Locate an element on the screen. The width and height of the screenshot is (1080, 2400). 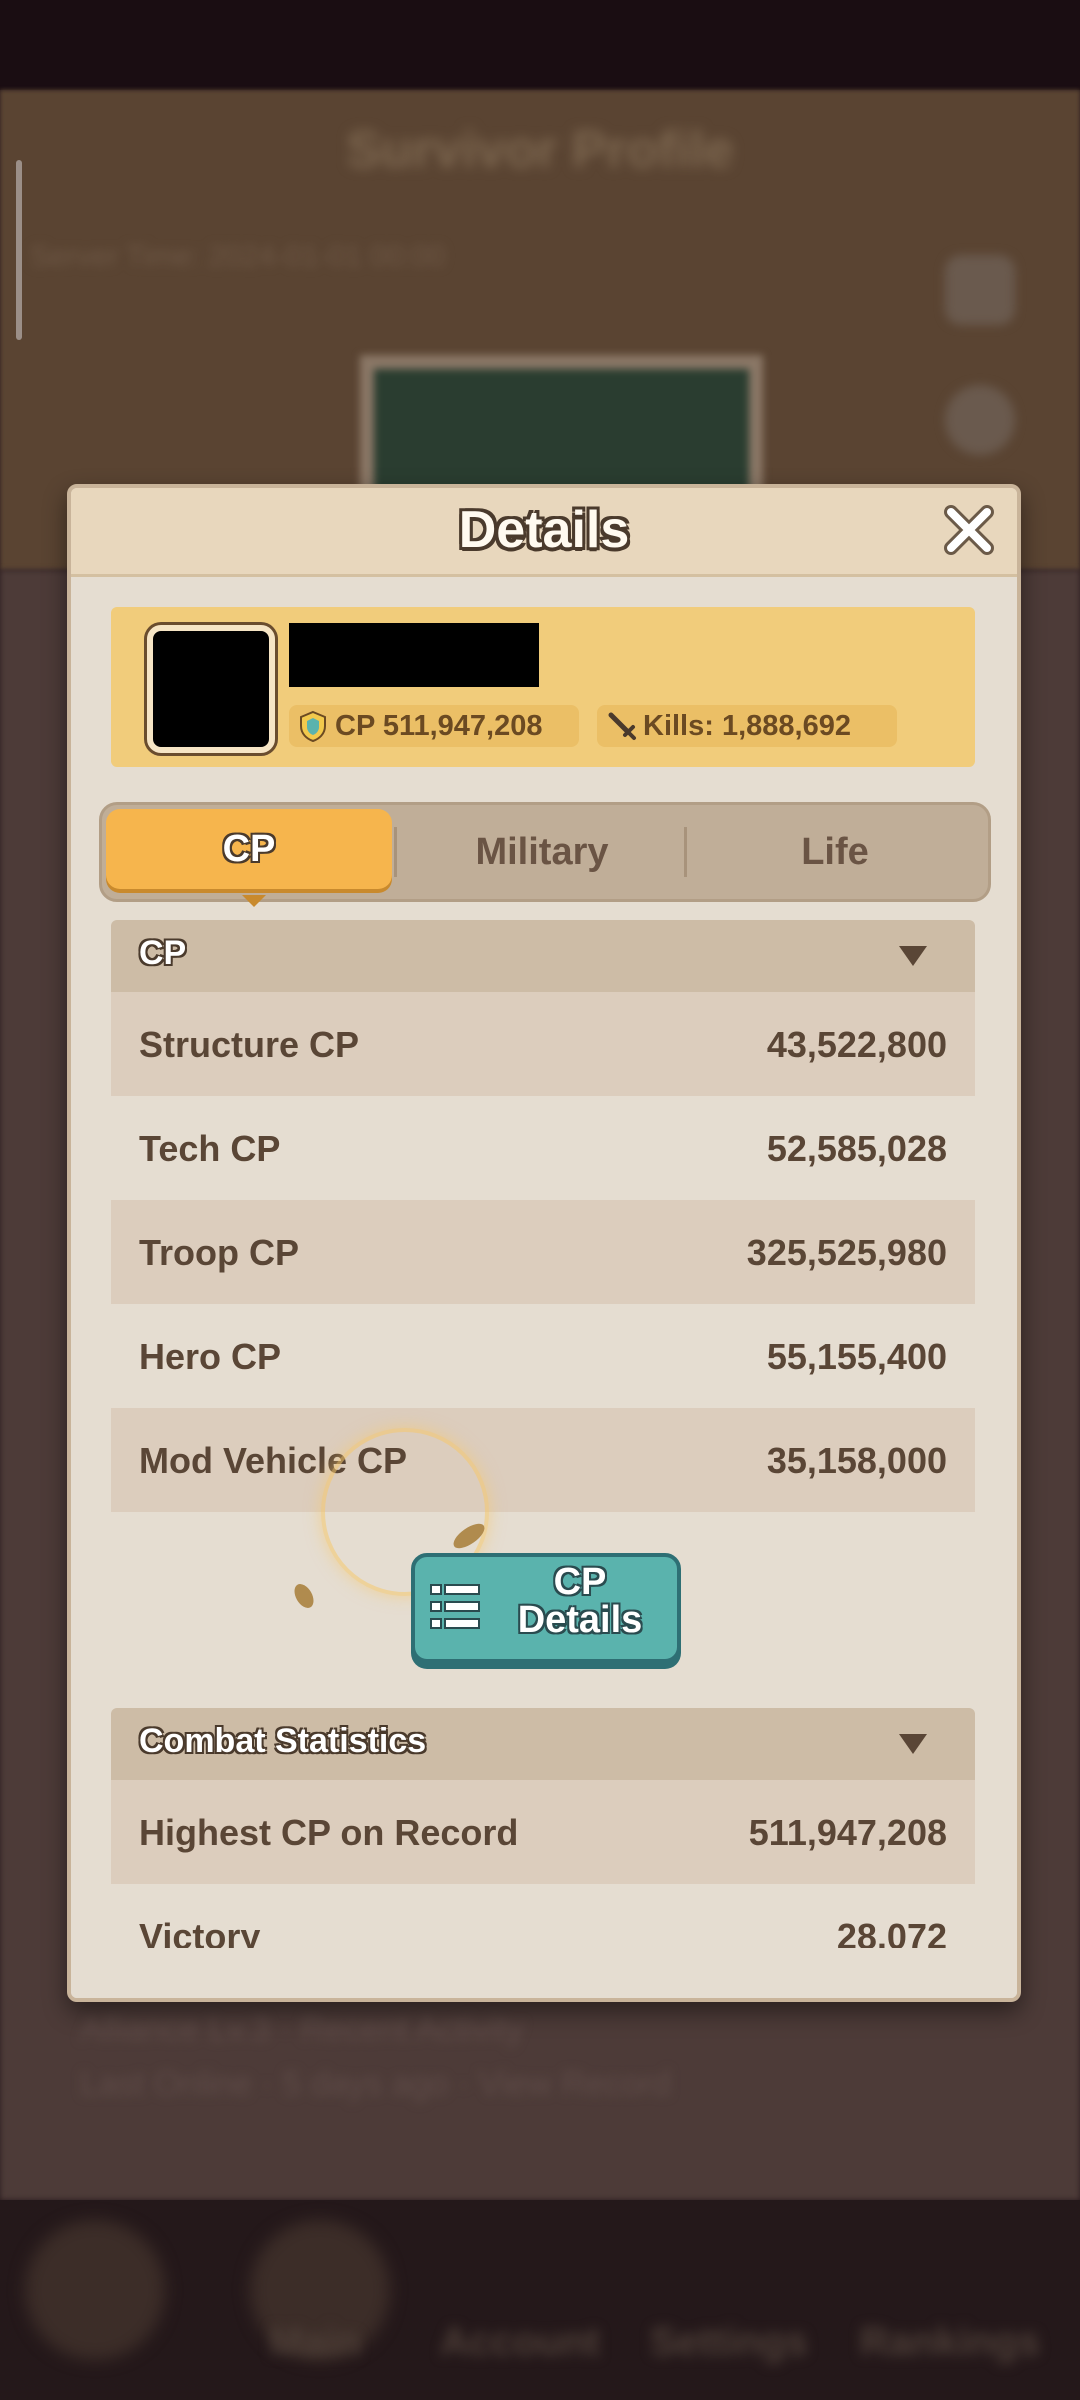
background-text: Alliance Lv.3 · Recent Activity is located at coordinates (302, 2029).